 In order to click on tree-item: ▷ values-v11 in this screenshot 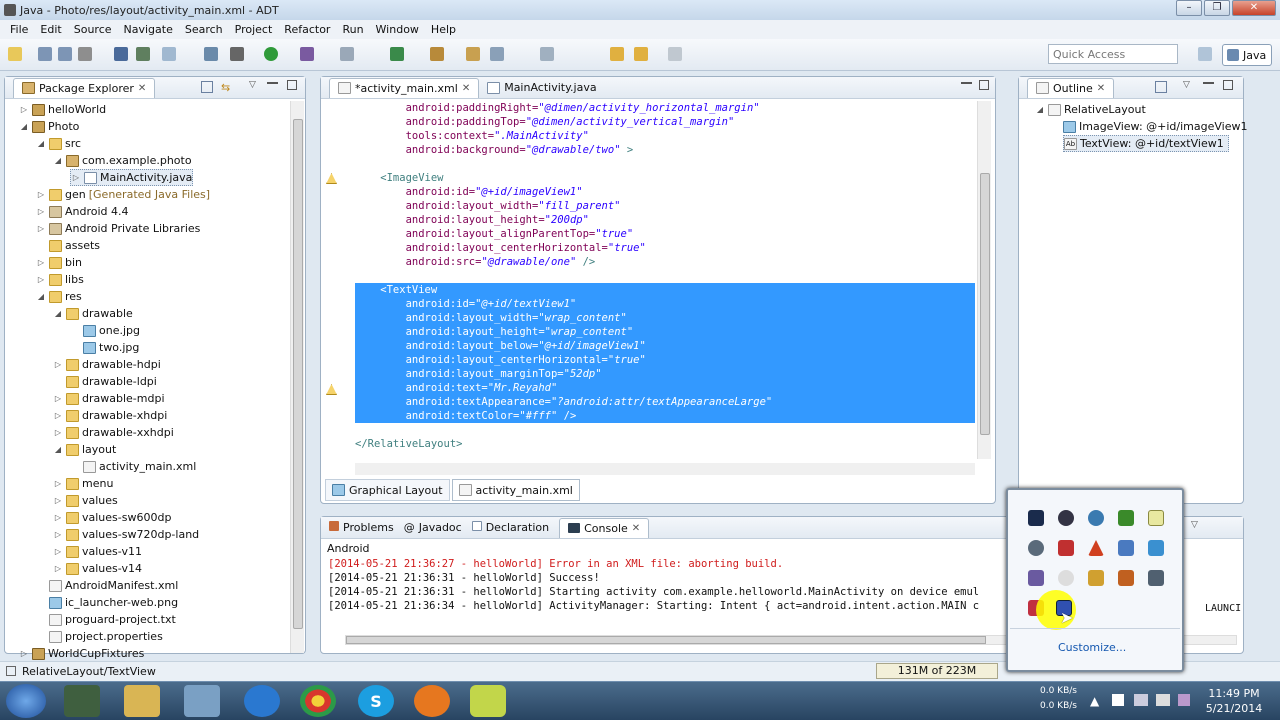, I will do `click(97, 551)`.